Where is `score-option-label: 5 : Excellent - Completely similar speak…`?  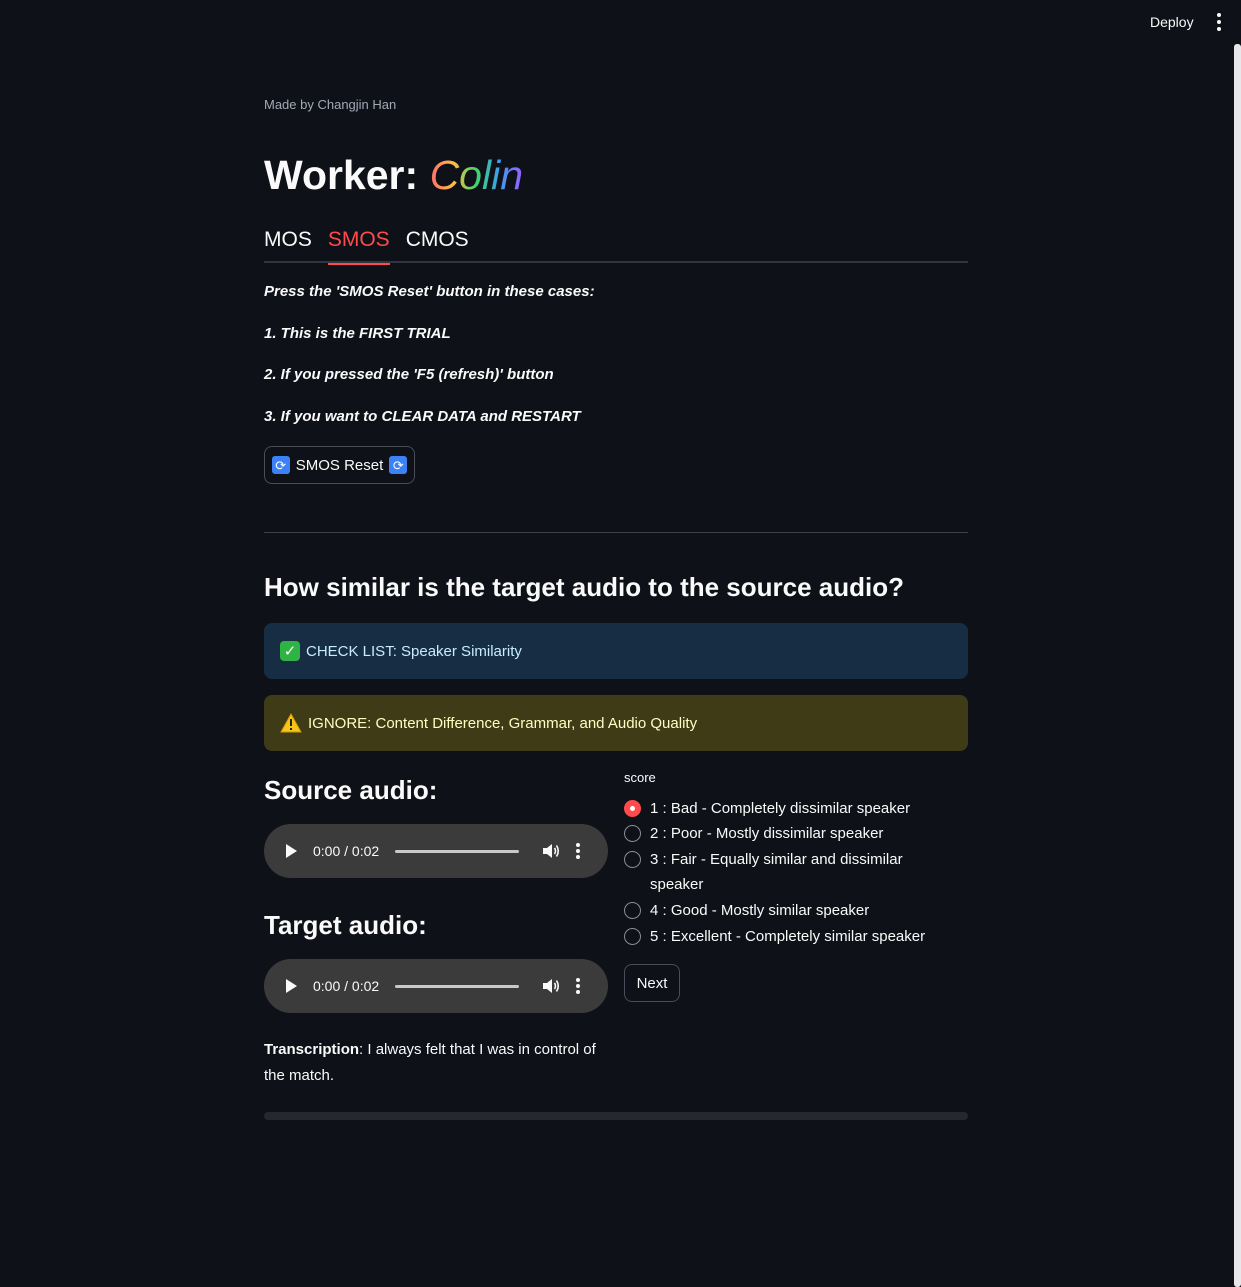
score-option-label: 5 : Excellent - Completely similar speak… is located at coordinates (788, 936).